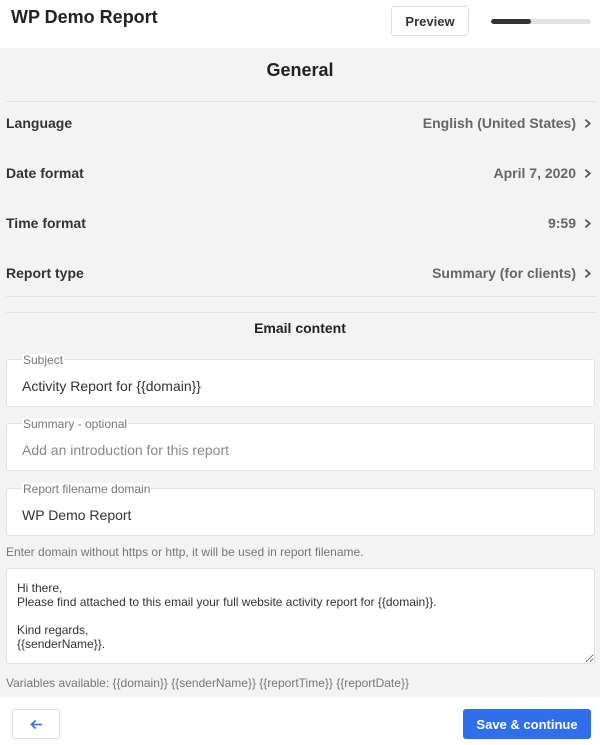 The height and width of the screenshot is (745, 600). Describe the element at coordinates (504, 273) in the screenshot. I see `report-type-value: Summary (for clients)` at that location.